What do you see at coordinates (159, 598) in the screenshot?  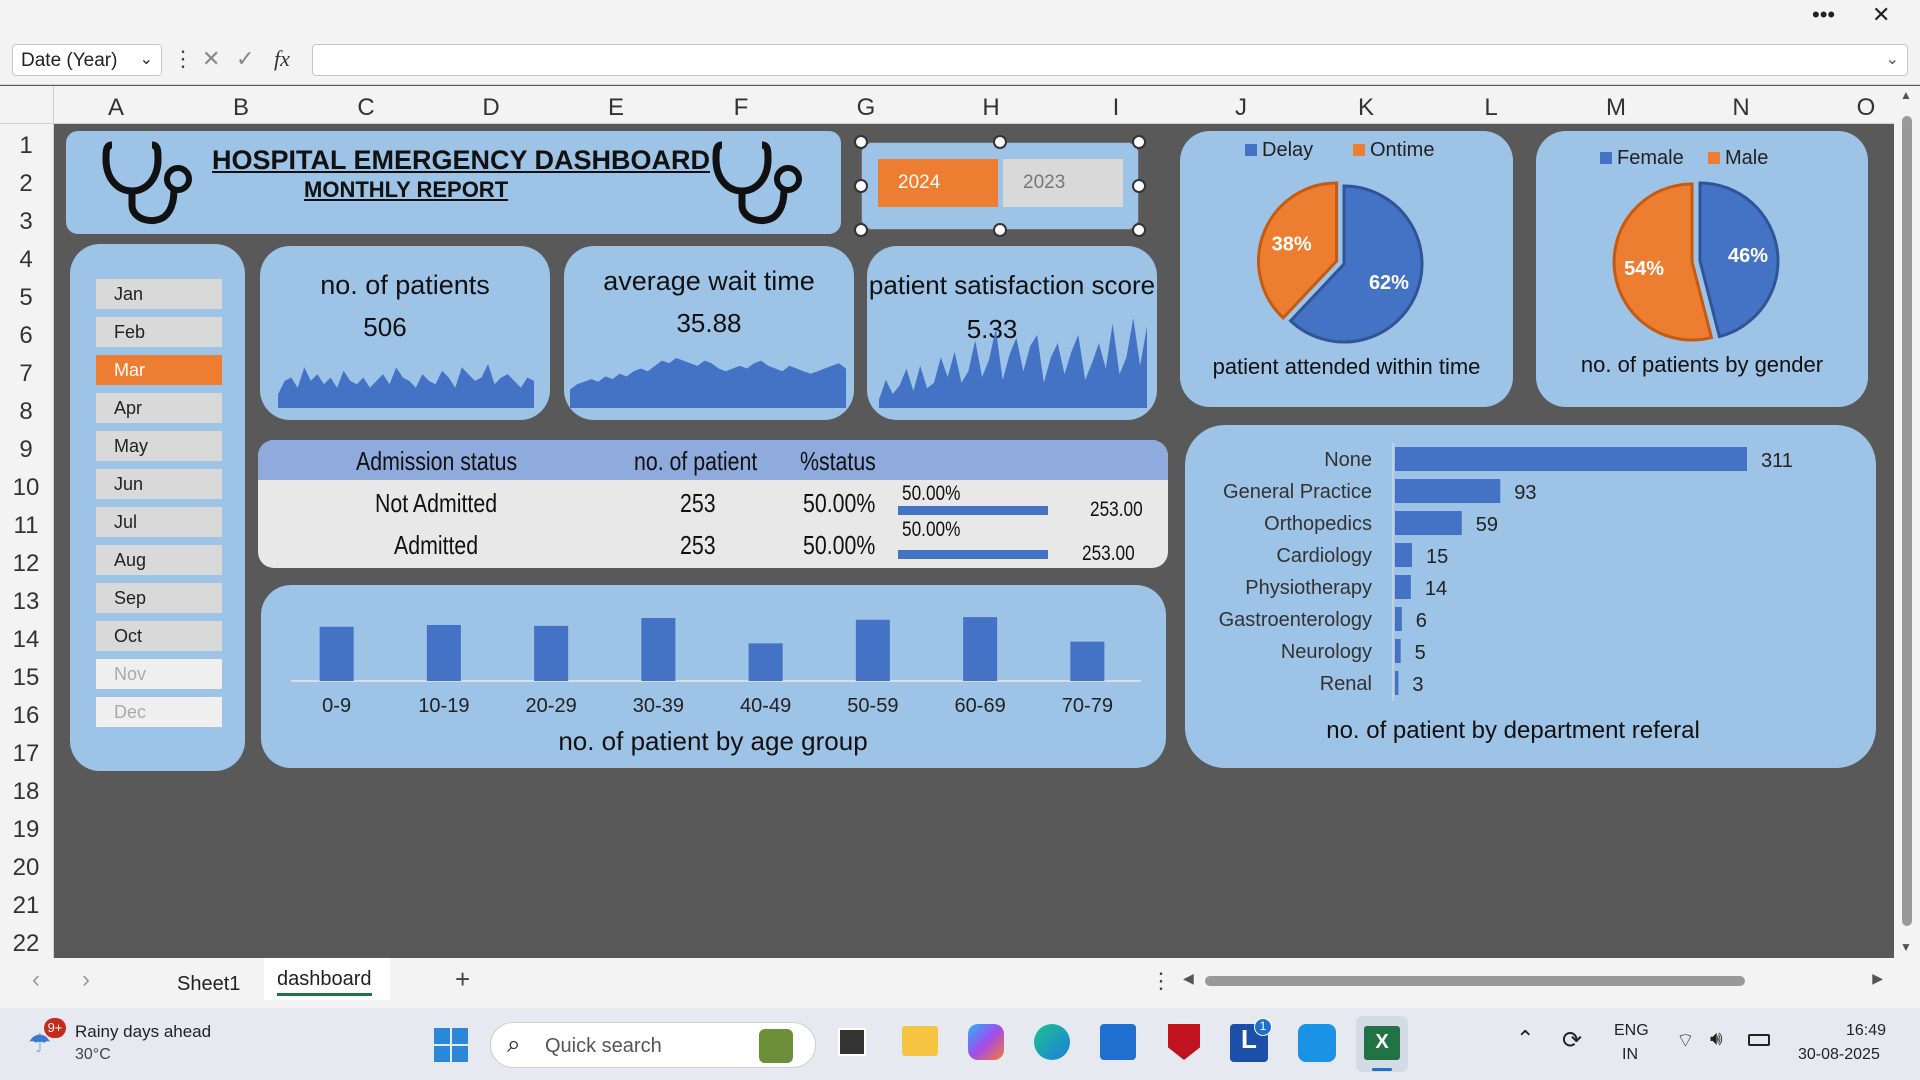 I see `month-button: Sep` at bounding box center [159, 598].